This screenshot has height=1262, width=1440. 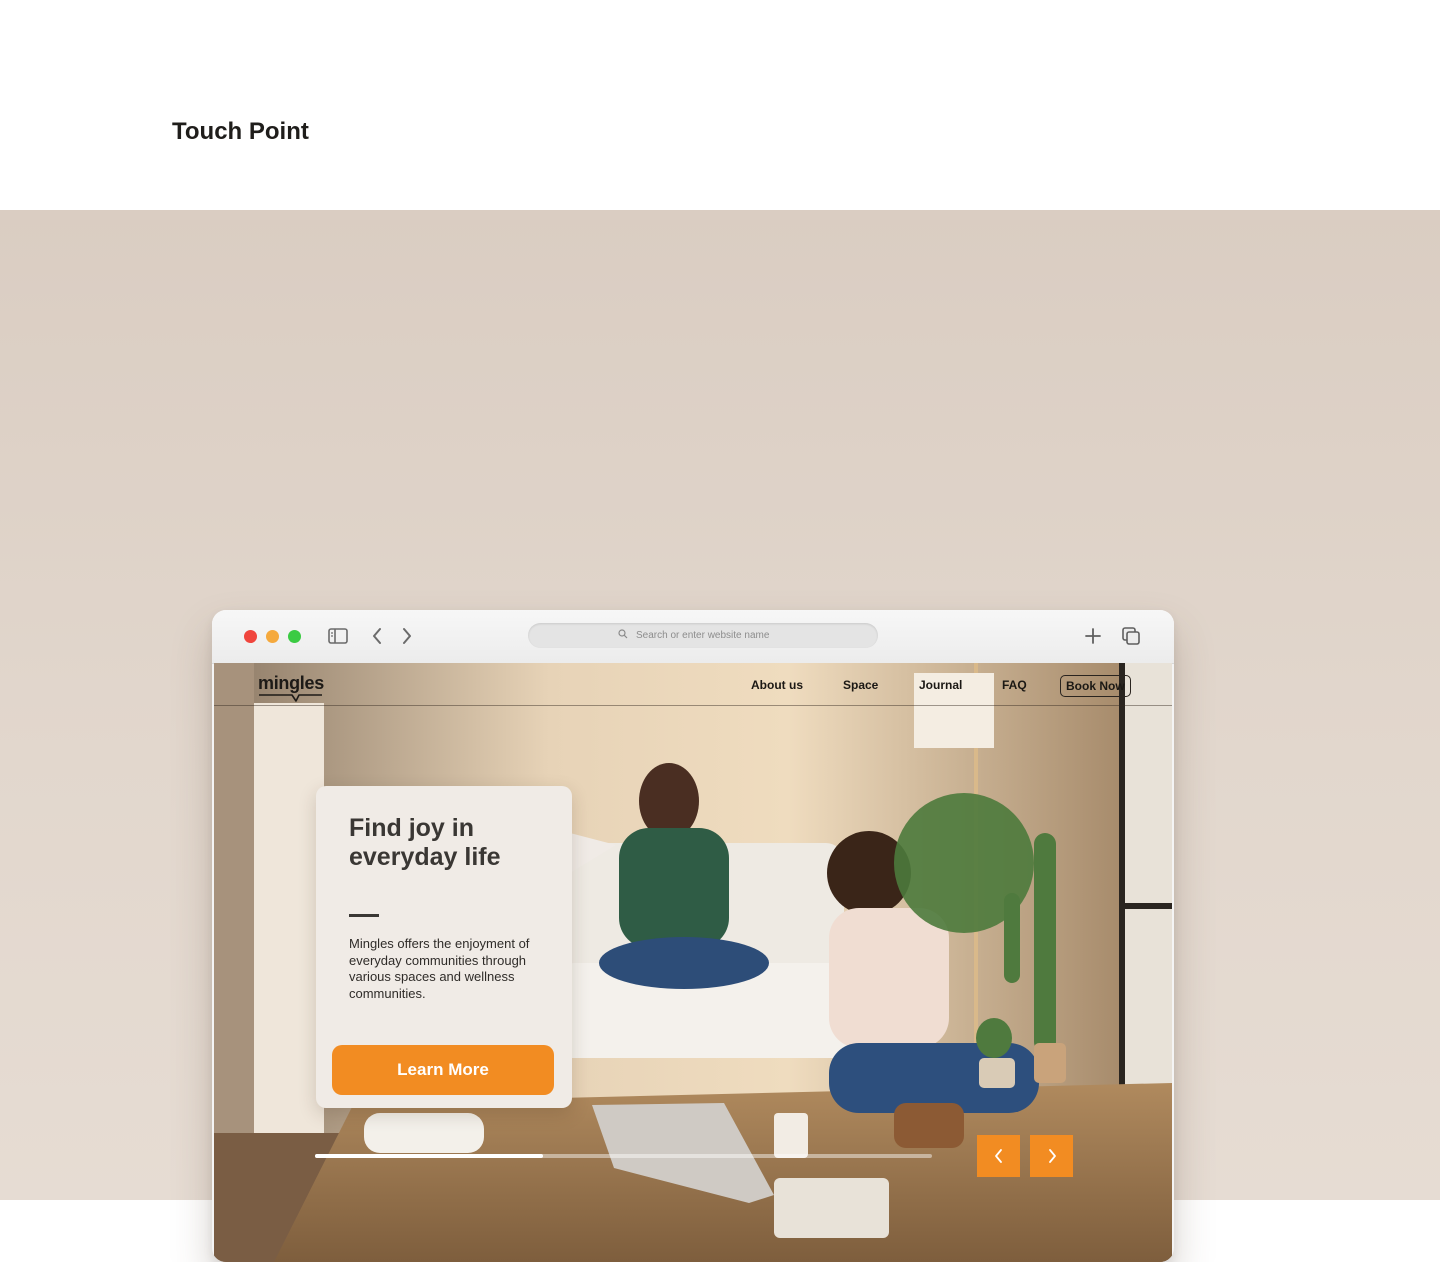 What do you see at coordinates (443, 1070) in the screenshot?
I see `learn-more-button: Learn More` at bounding box center [443, 1070].